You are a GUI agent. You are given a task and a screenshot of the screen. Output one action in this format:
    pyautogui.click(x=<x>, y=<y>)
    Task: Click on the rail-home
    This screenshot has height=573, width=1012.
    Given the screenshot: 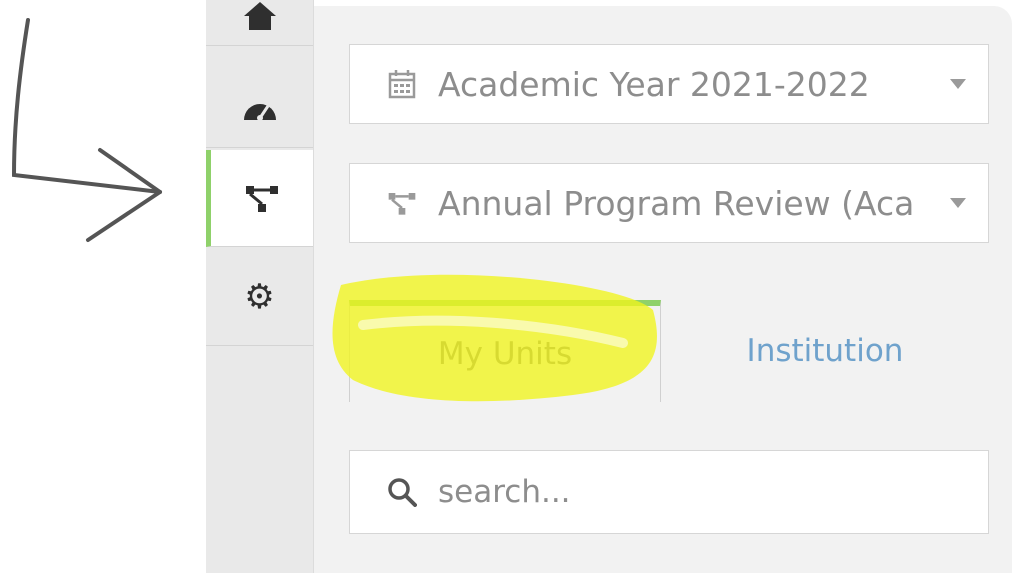 What is the action you would take?
    pyautogui.click(x=259, y=23)
    